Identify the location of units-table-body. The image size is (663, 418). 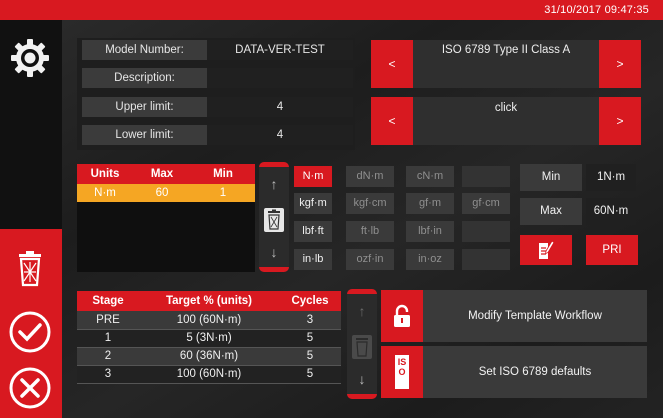
(166, 237).